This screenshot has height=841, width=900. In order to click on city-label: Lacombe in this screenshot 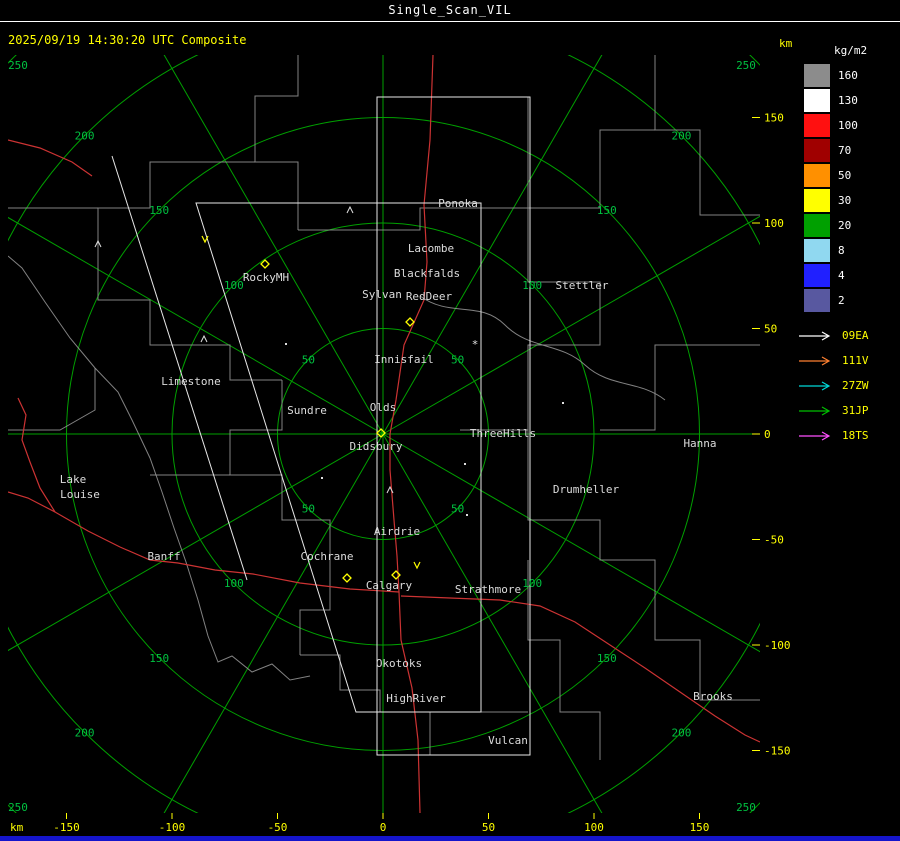, I will do `click(431, 248)`.